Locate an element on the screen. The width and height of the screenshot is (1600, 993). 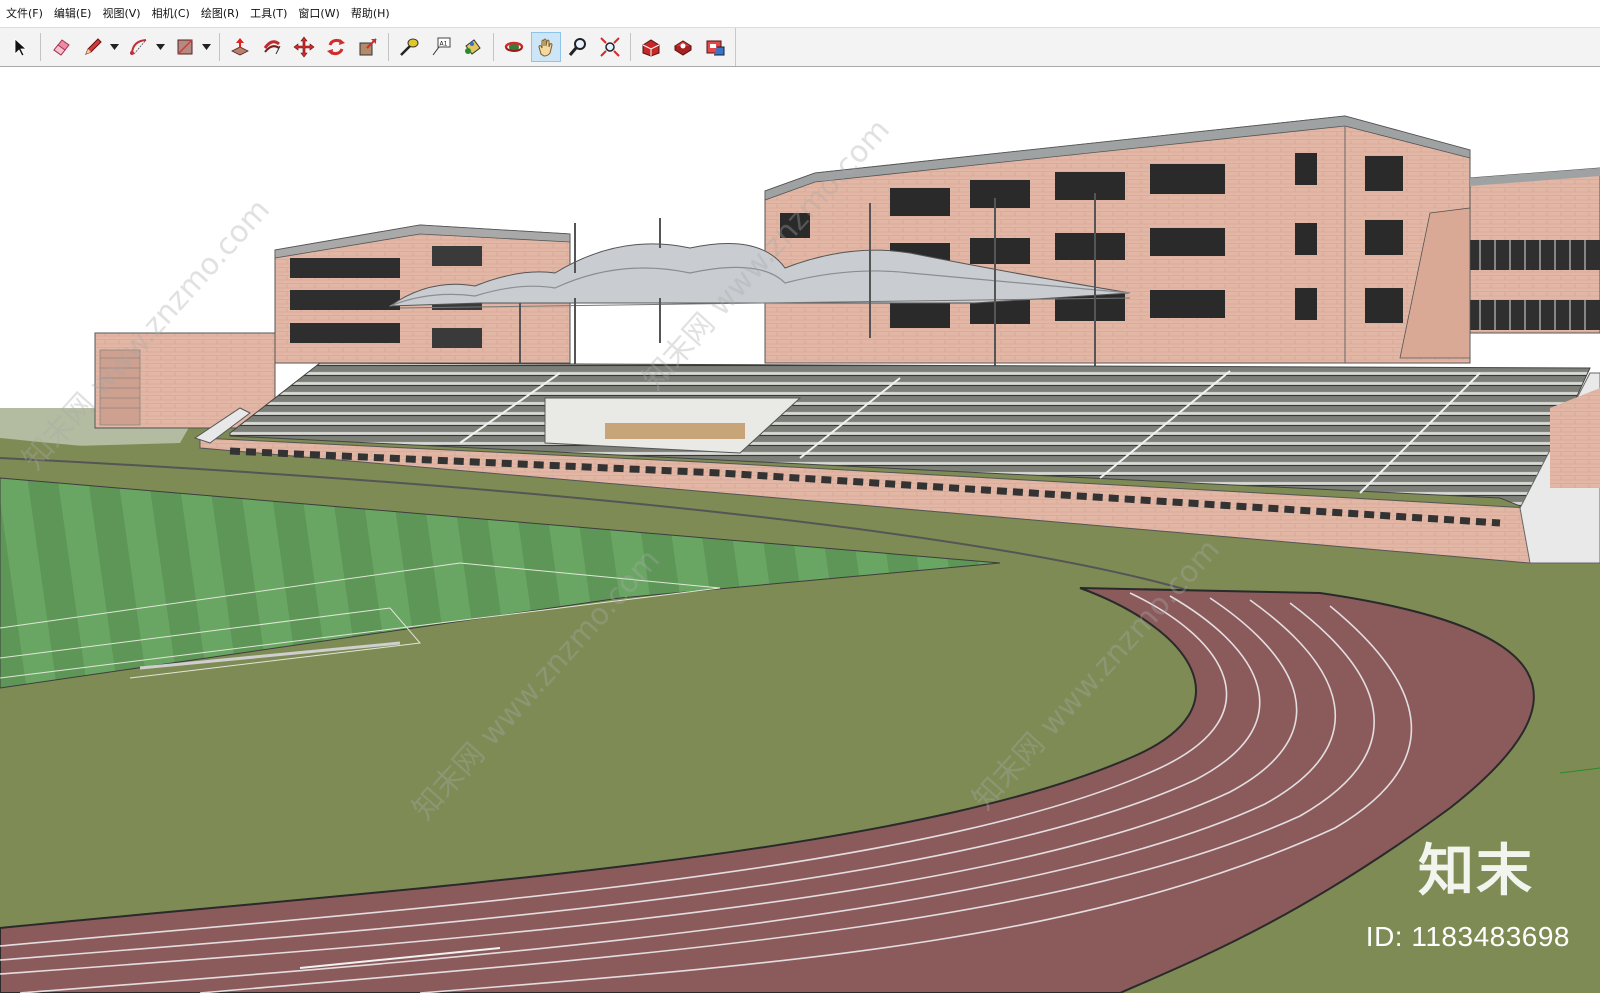
paint-bucket-tool-button is located at coordinates (473, 47).